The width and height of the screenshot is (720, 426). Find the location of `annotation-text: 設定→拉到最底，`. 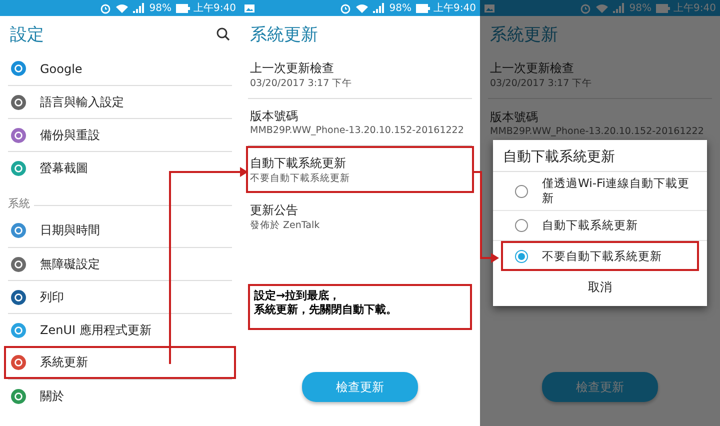

annotation-text: 設定→拉到最底， is located at coordinates (298, 296).